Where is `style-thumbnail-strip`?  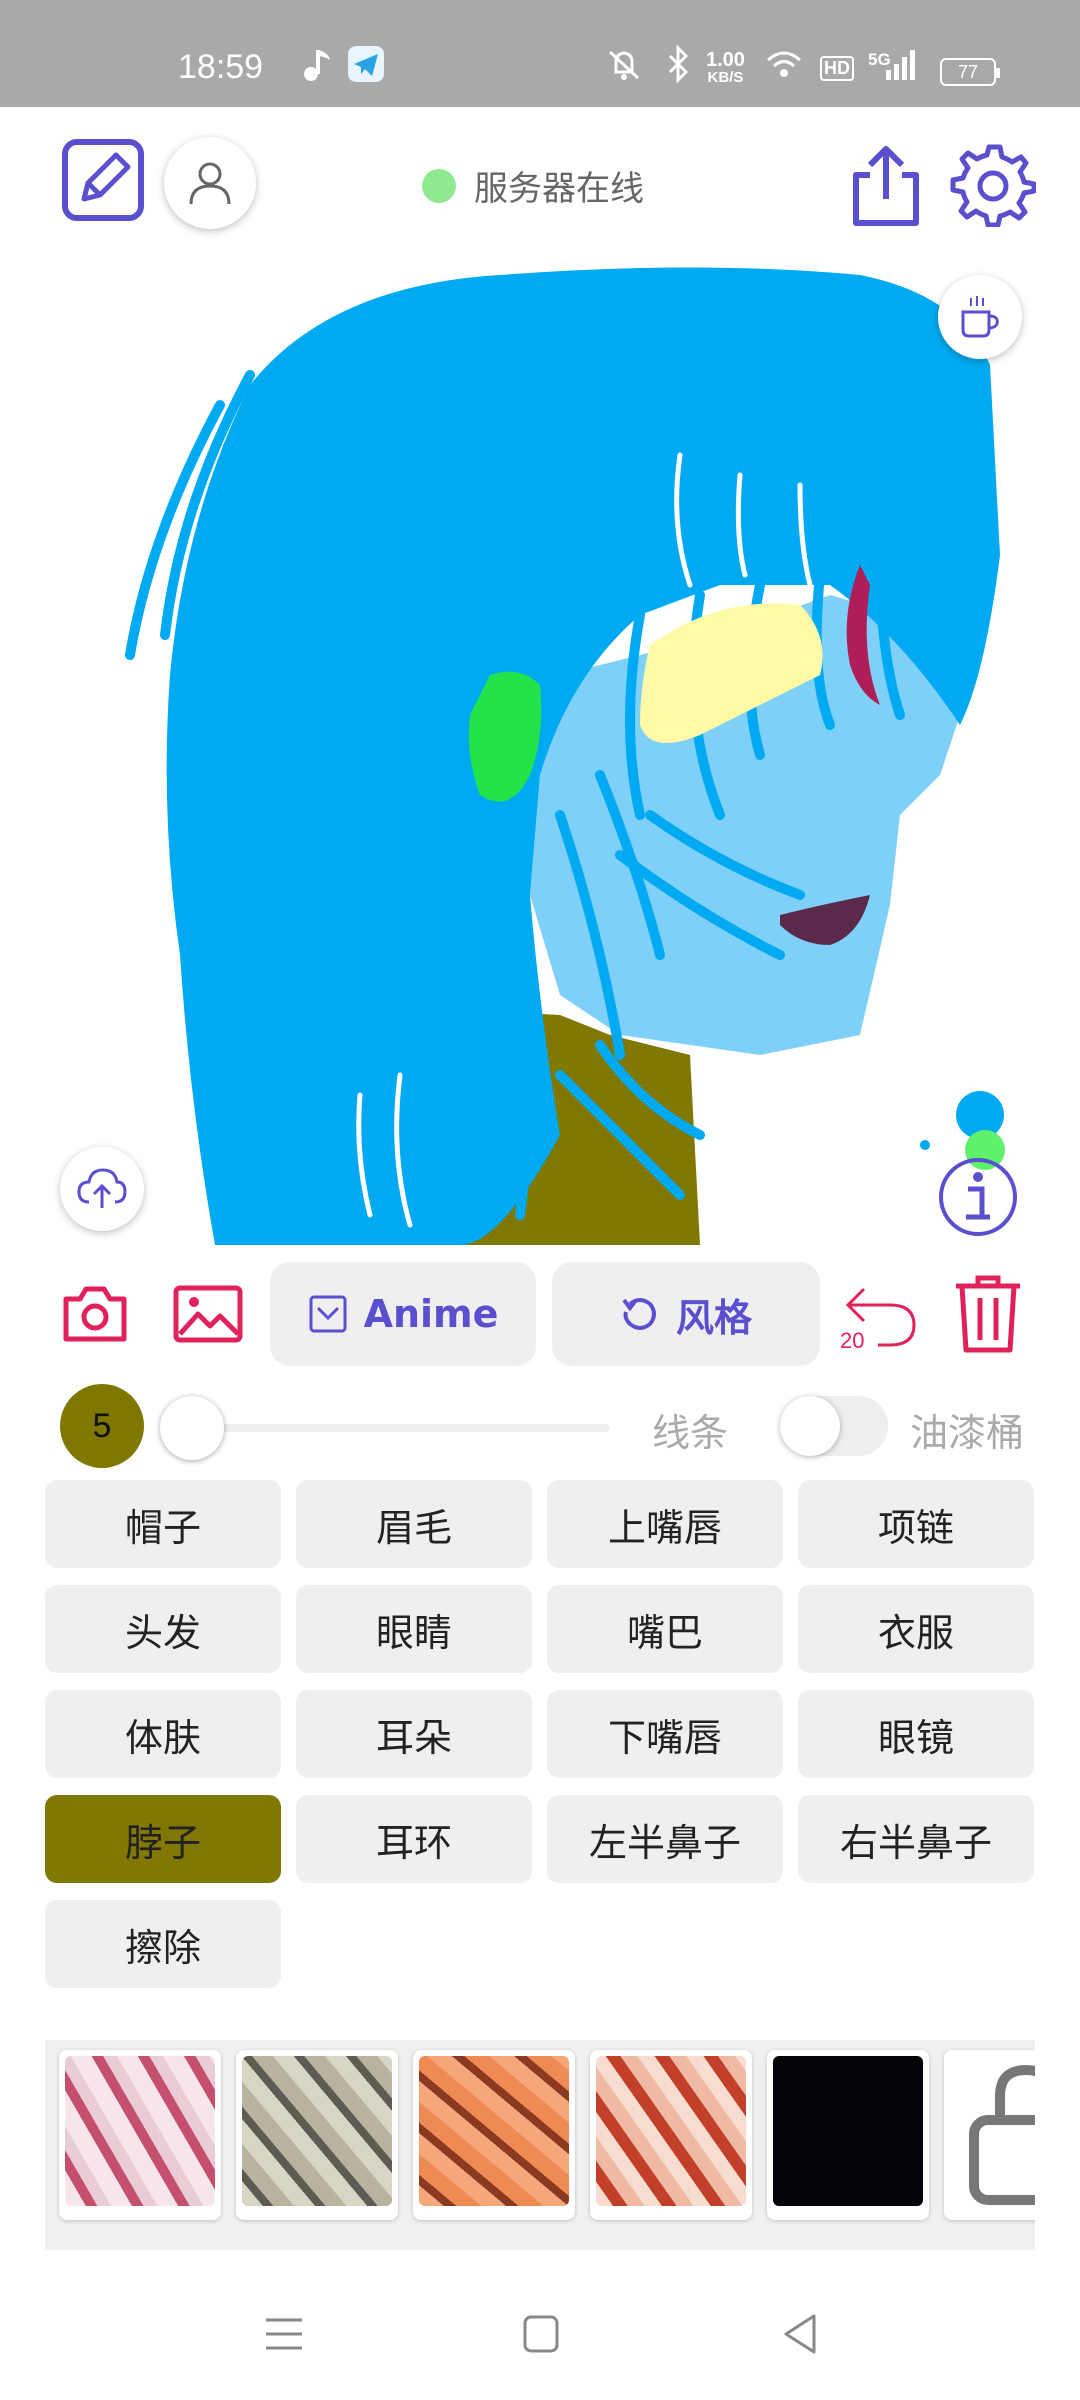
style-thumbnail-strip is located at coordinates (540, 2145).